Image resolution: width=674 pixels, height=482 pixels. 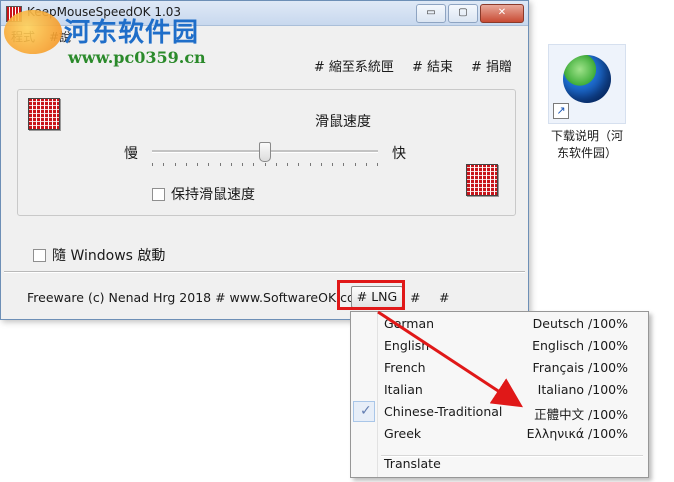 What do you see at coordinates (354, 65) in the screenshot?
I see `minimize-to-tray-link: # 縮至系統匣` at bounding box center [354, 65].